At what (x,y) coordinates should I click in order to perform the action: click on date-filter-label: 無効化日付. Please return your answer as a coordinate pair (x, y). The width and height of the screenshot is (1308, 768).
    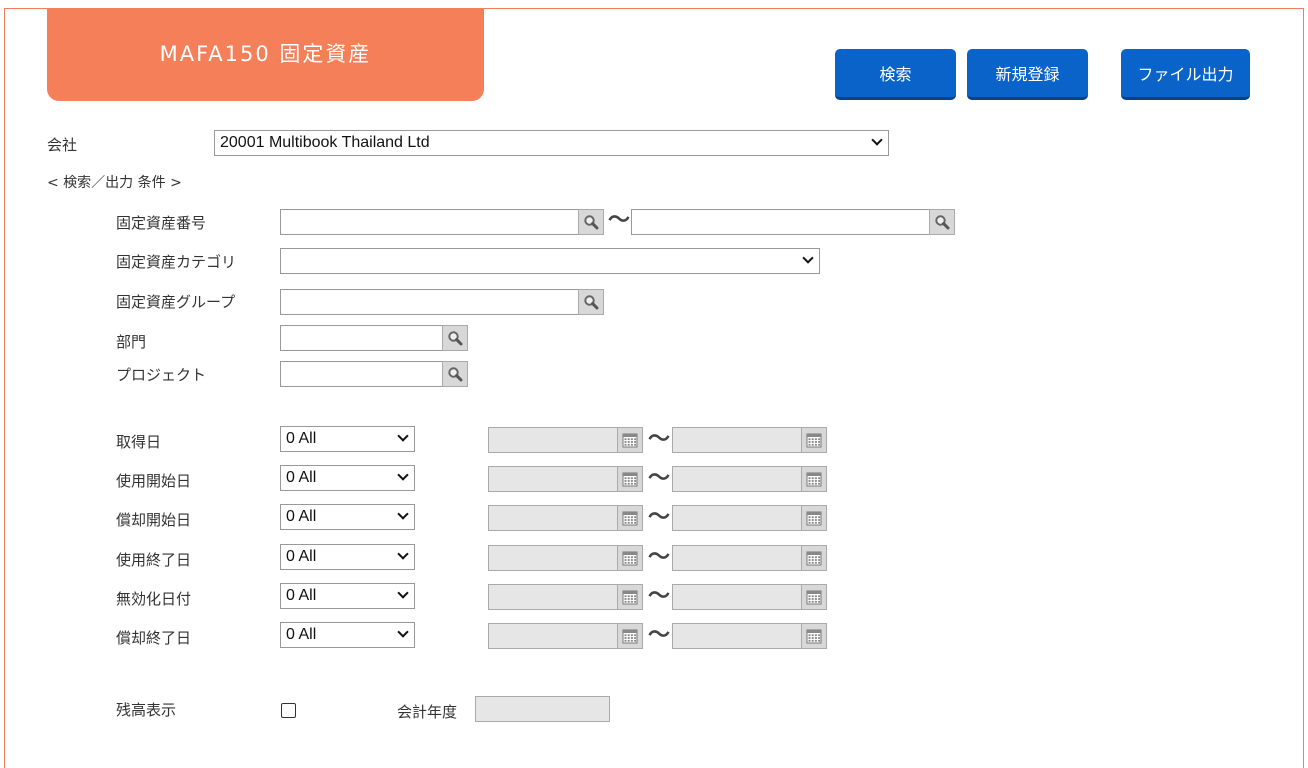
    Looking at the image, I should click on (154, 599).